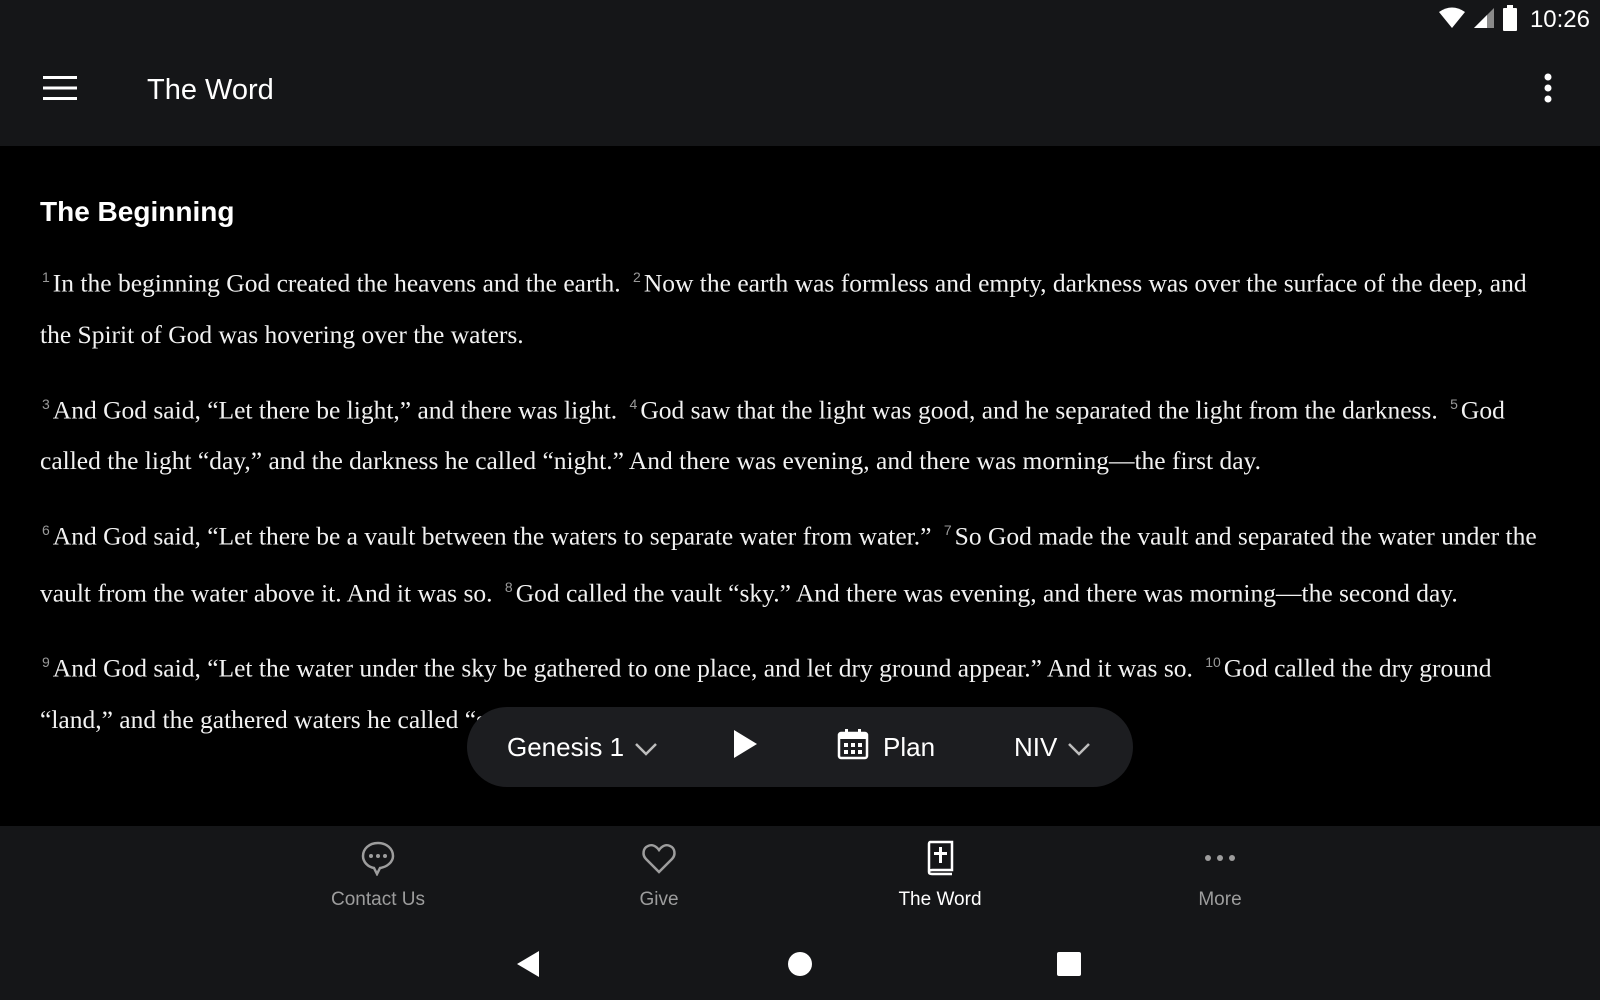  I want to click on version-selector: NIV, so click(1052, 747).